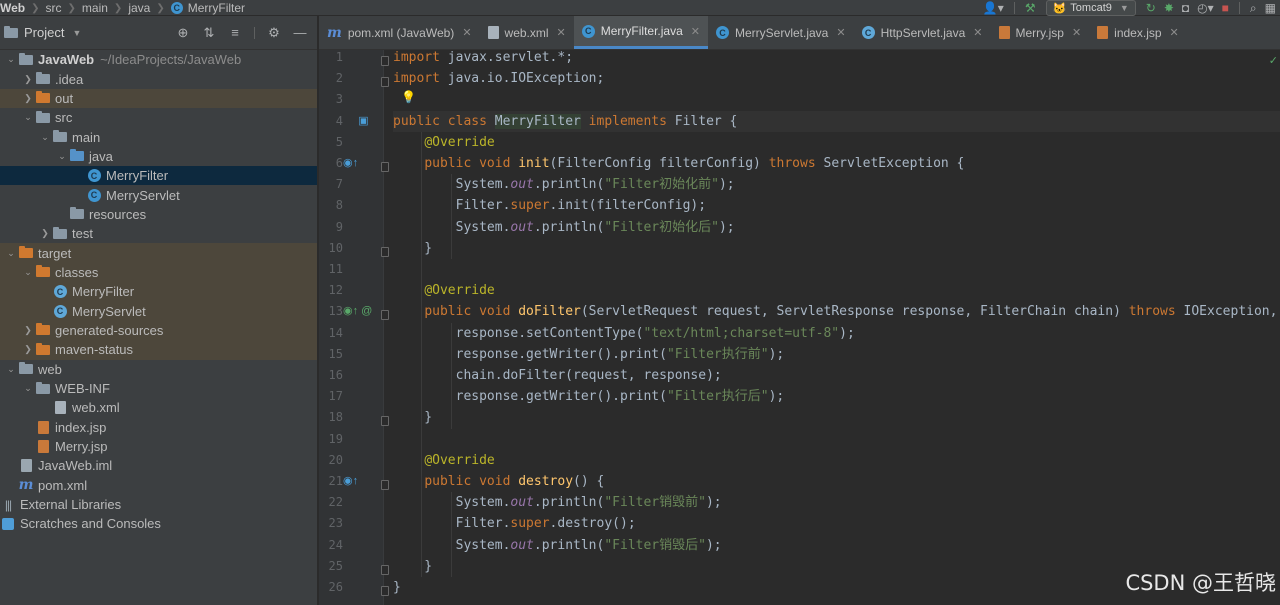  I want to click on code-line: public void destroy() {, so click(498, 481).